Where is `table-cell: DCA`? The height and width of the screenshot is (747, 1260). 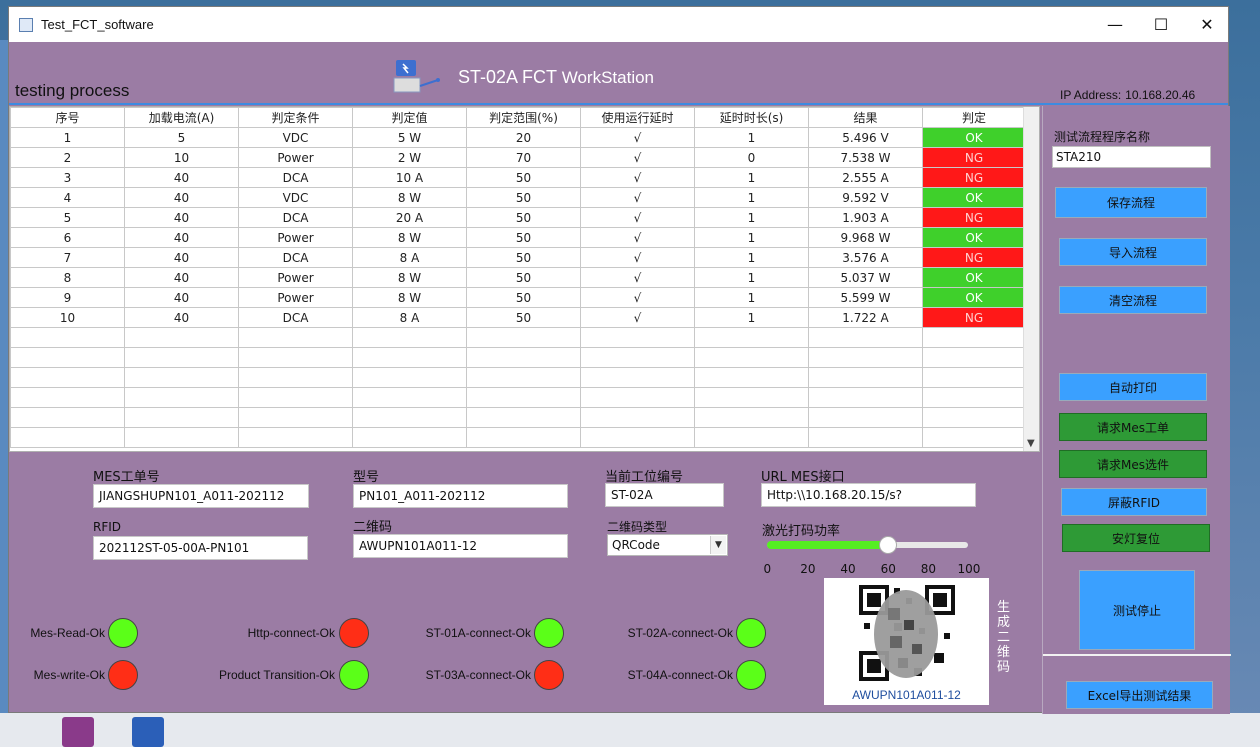 table-cell: DCA is located at coordinates (295, 257).